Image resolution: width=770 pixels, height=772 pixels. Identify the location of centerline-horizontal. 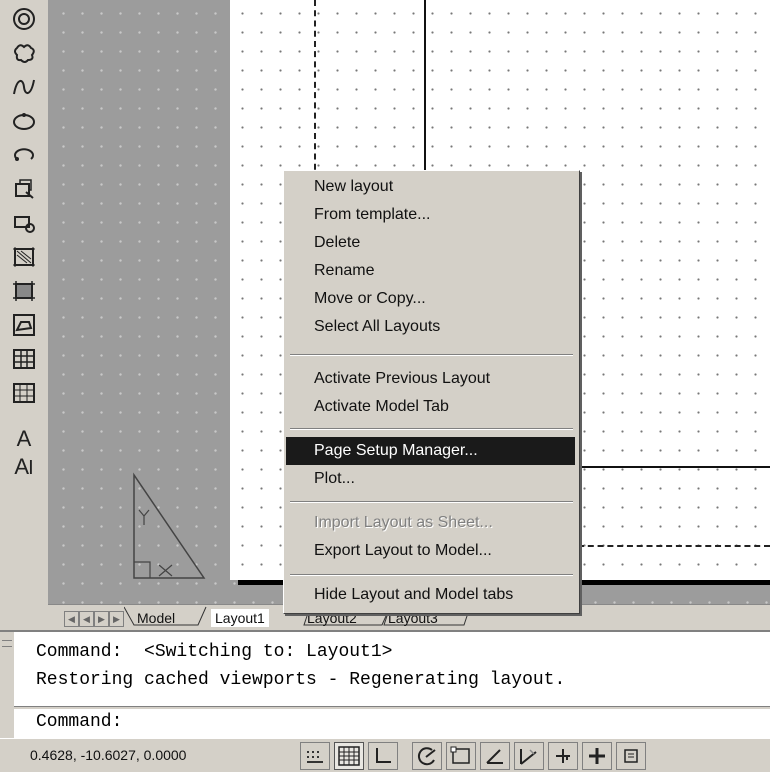
(674, 546).